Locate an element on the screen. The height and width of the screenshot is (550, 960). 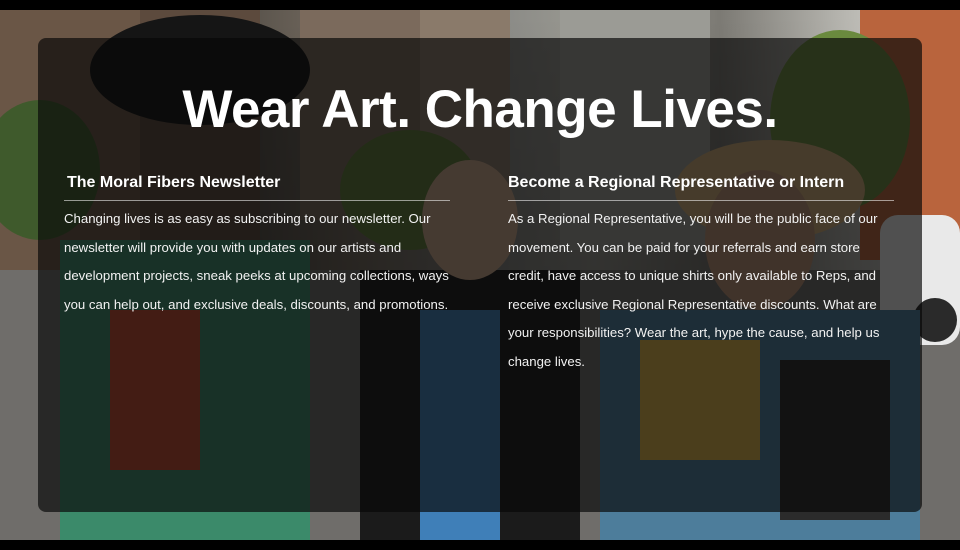
bottom-letterbox-bar is located at coordinates (480, 545).